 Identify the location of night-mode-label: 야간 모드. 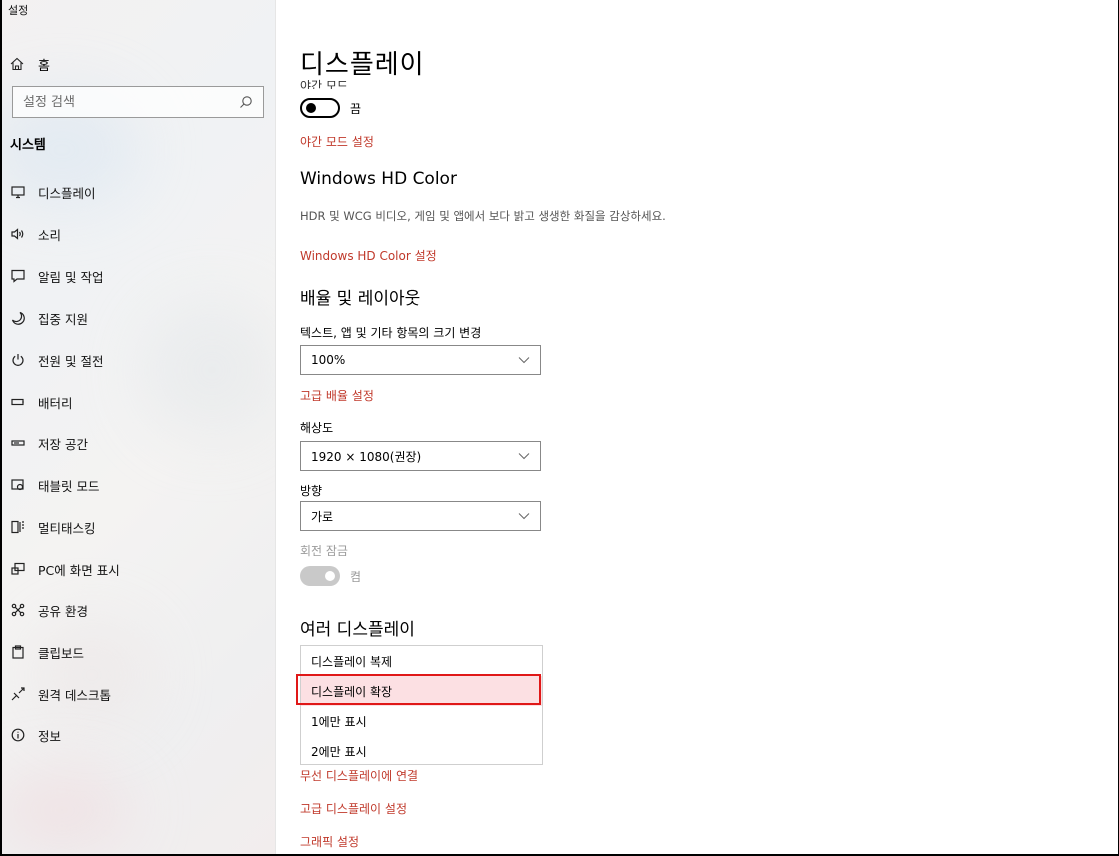
(324, 84).